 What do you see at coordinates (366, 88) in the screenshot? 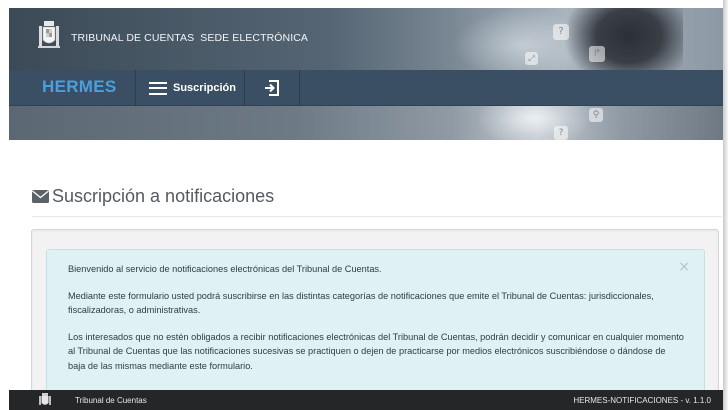
I see `top-navbar: HERMES Suscripción` at bounding box center [366, 88].